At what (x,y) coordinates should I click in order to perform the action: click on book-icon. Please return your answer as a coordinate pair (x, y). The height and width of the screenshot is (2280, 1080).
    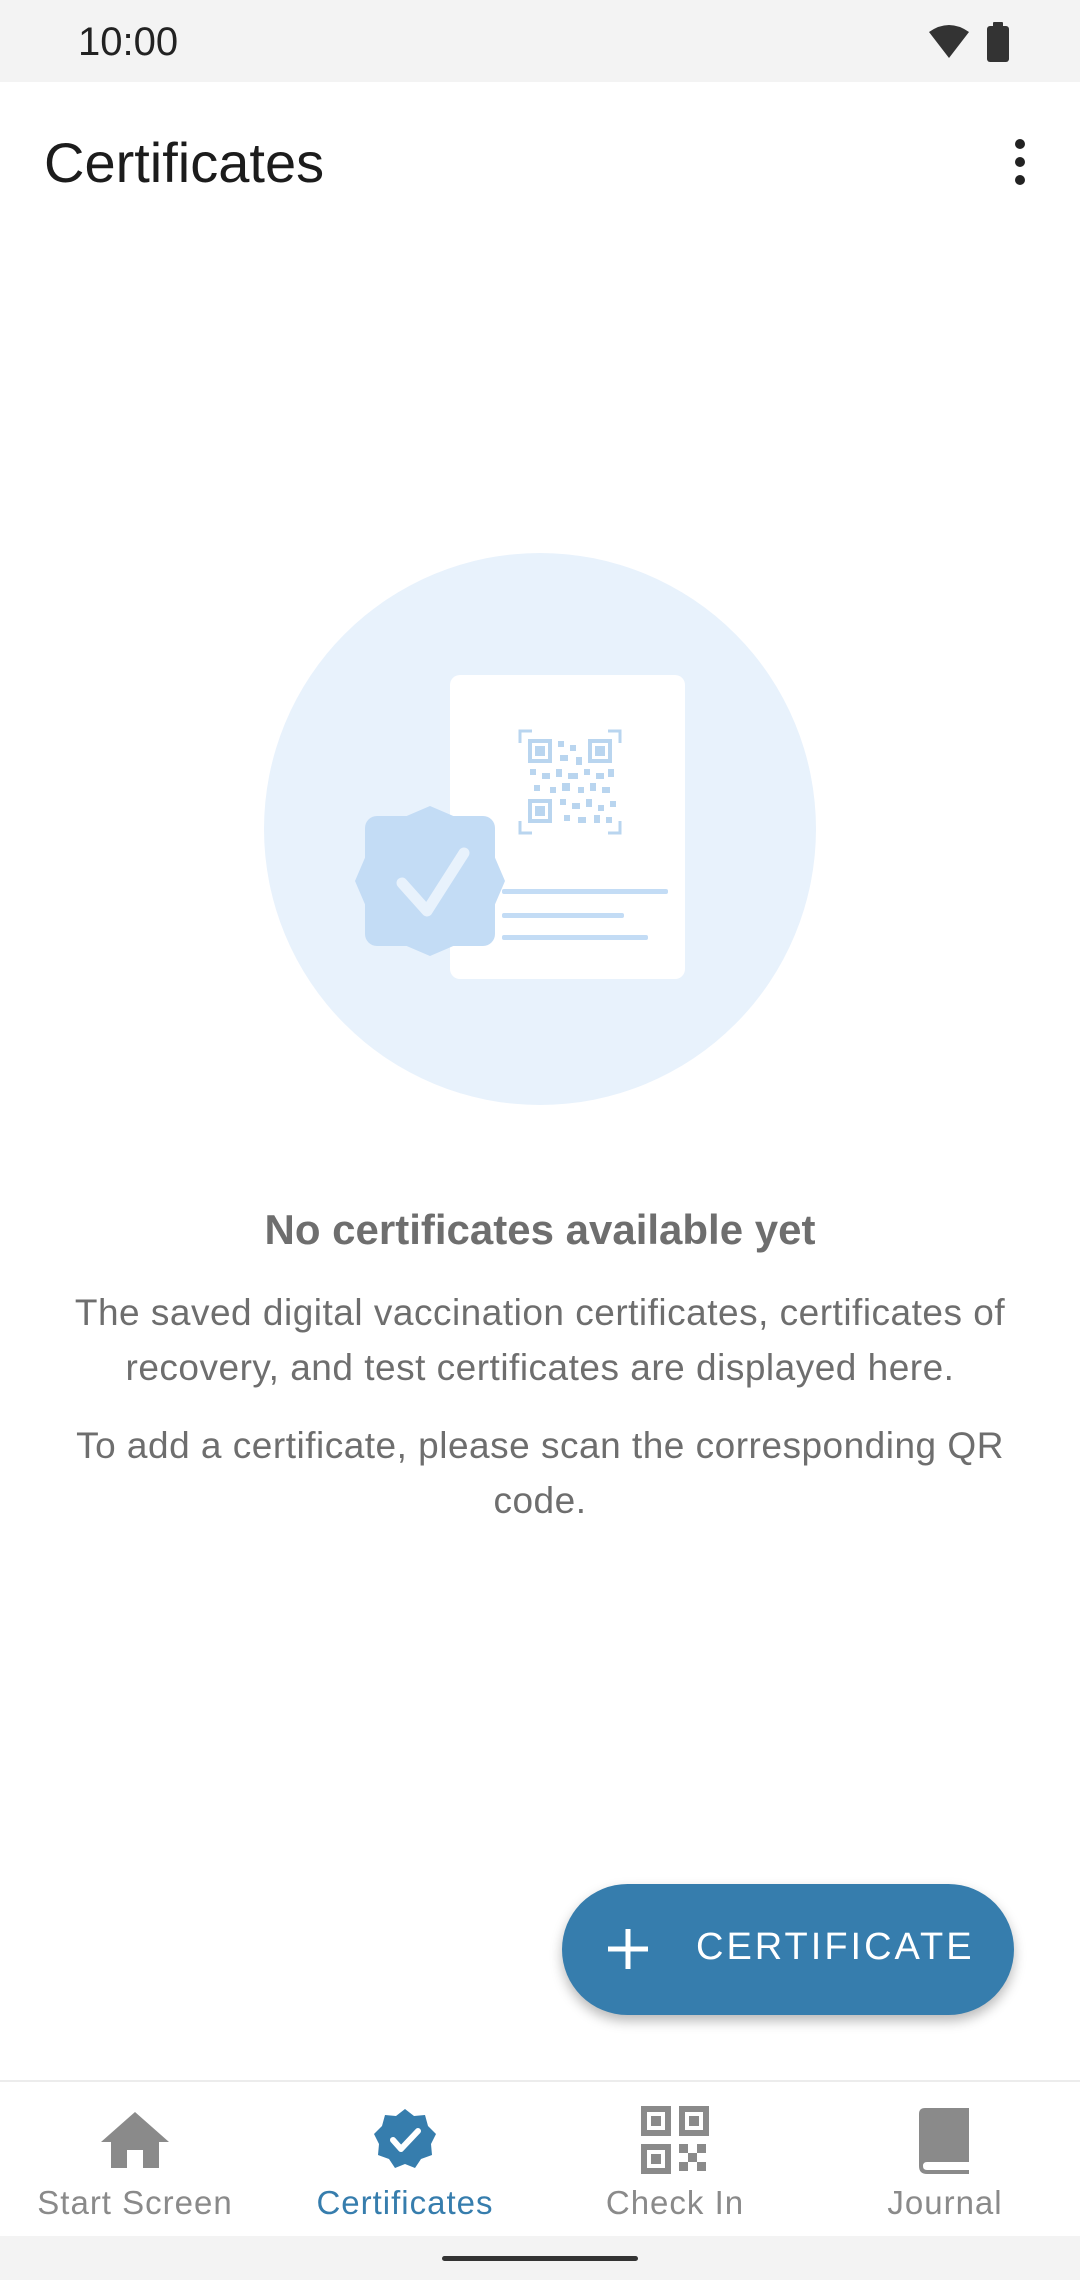
    Looking at the image, I should click on (945, 2140).